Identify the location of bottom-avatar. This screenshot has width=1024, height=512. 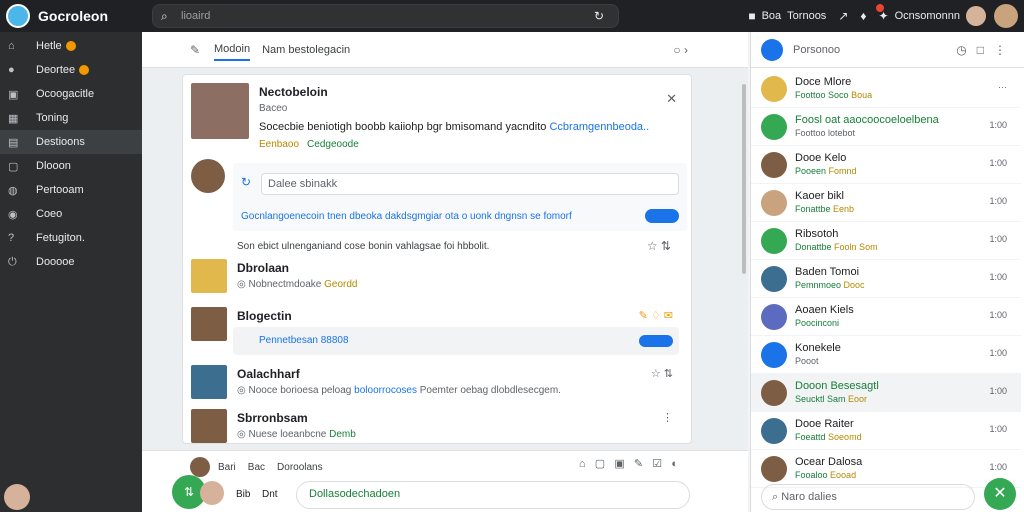
(200, 467).